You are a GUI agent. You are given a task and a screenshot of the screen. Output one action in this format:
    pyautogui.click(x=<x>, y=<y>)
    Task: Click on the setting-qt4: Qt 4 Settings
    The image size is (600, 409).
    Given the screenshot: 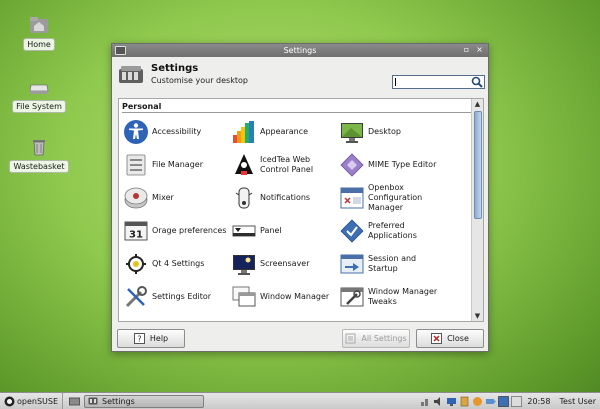 What is the action you would take?
    pyautogui.click(x=177, y=264)
    